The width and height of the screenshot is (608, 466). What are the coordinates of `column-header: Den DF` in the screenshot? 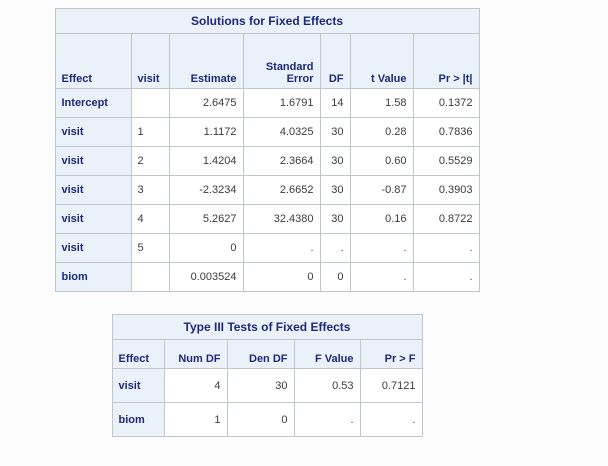 It's located at (260, 354).